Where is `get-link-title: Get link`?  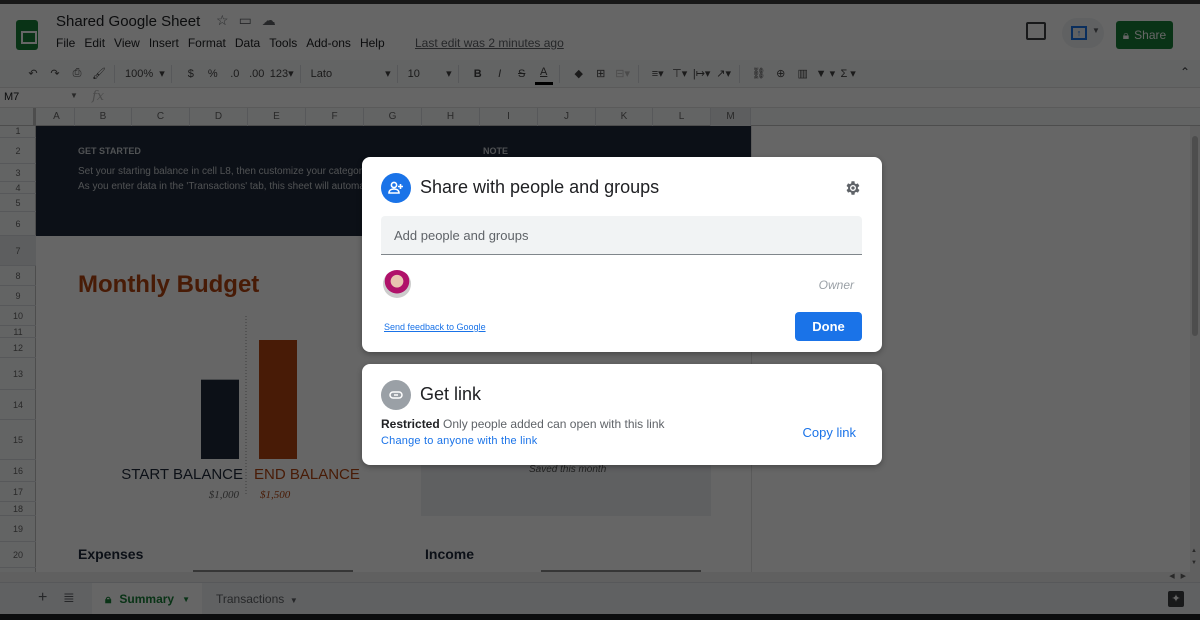
get-link-title: Get link is located at coordinates (451, 394).